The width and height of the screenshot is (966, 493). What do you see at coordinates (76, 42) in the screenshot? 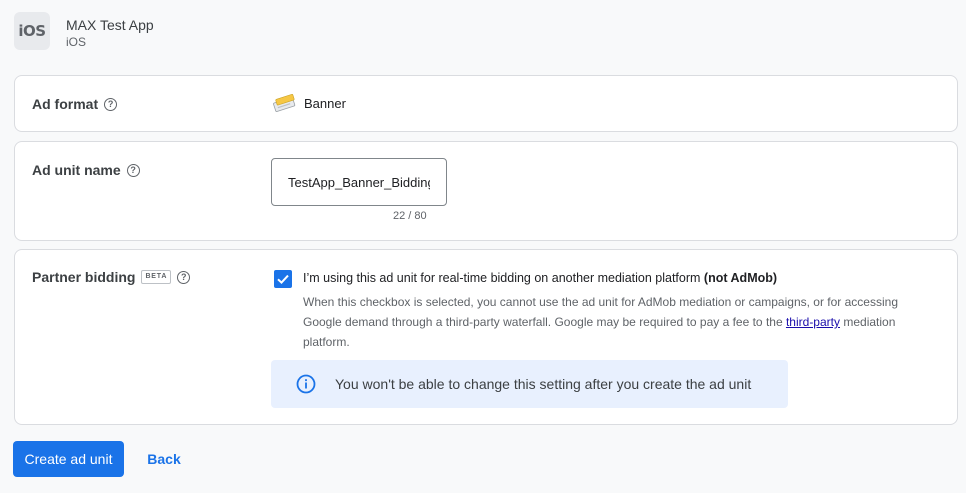
I see `app-platform: iOS` at bounding box center [76, 42].